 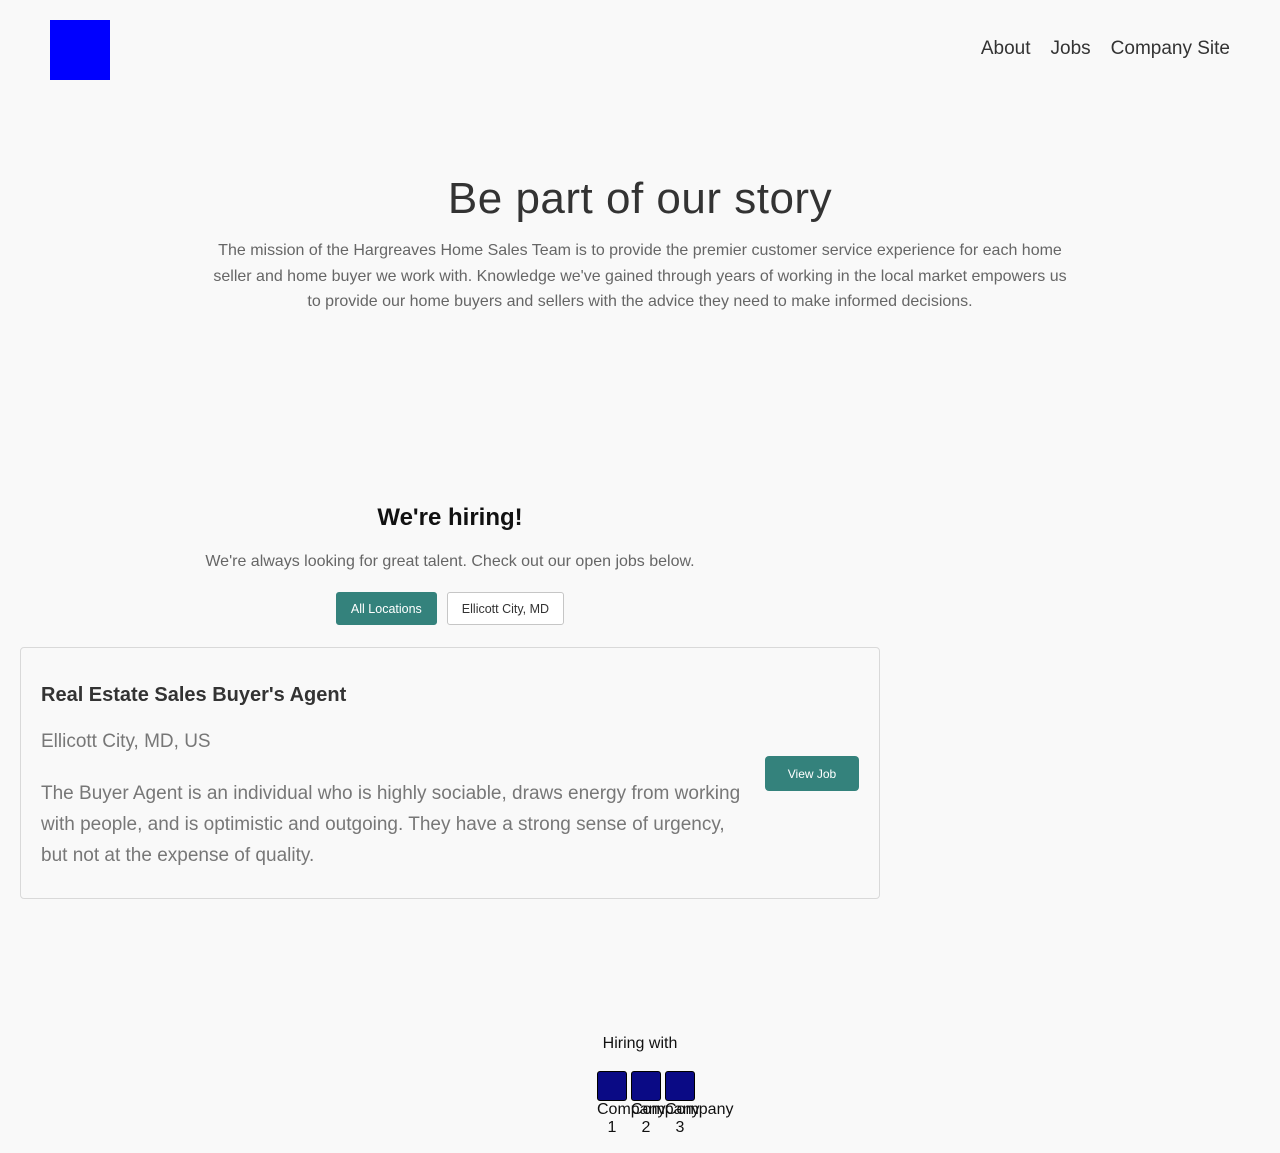 I want to click on partner-logo: Company 2, so click(x=665, y=1104).